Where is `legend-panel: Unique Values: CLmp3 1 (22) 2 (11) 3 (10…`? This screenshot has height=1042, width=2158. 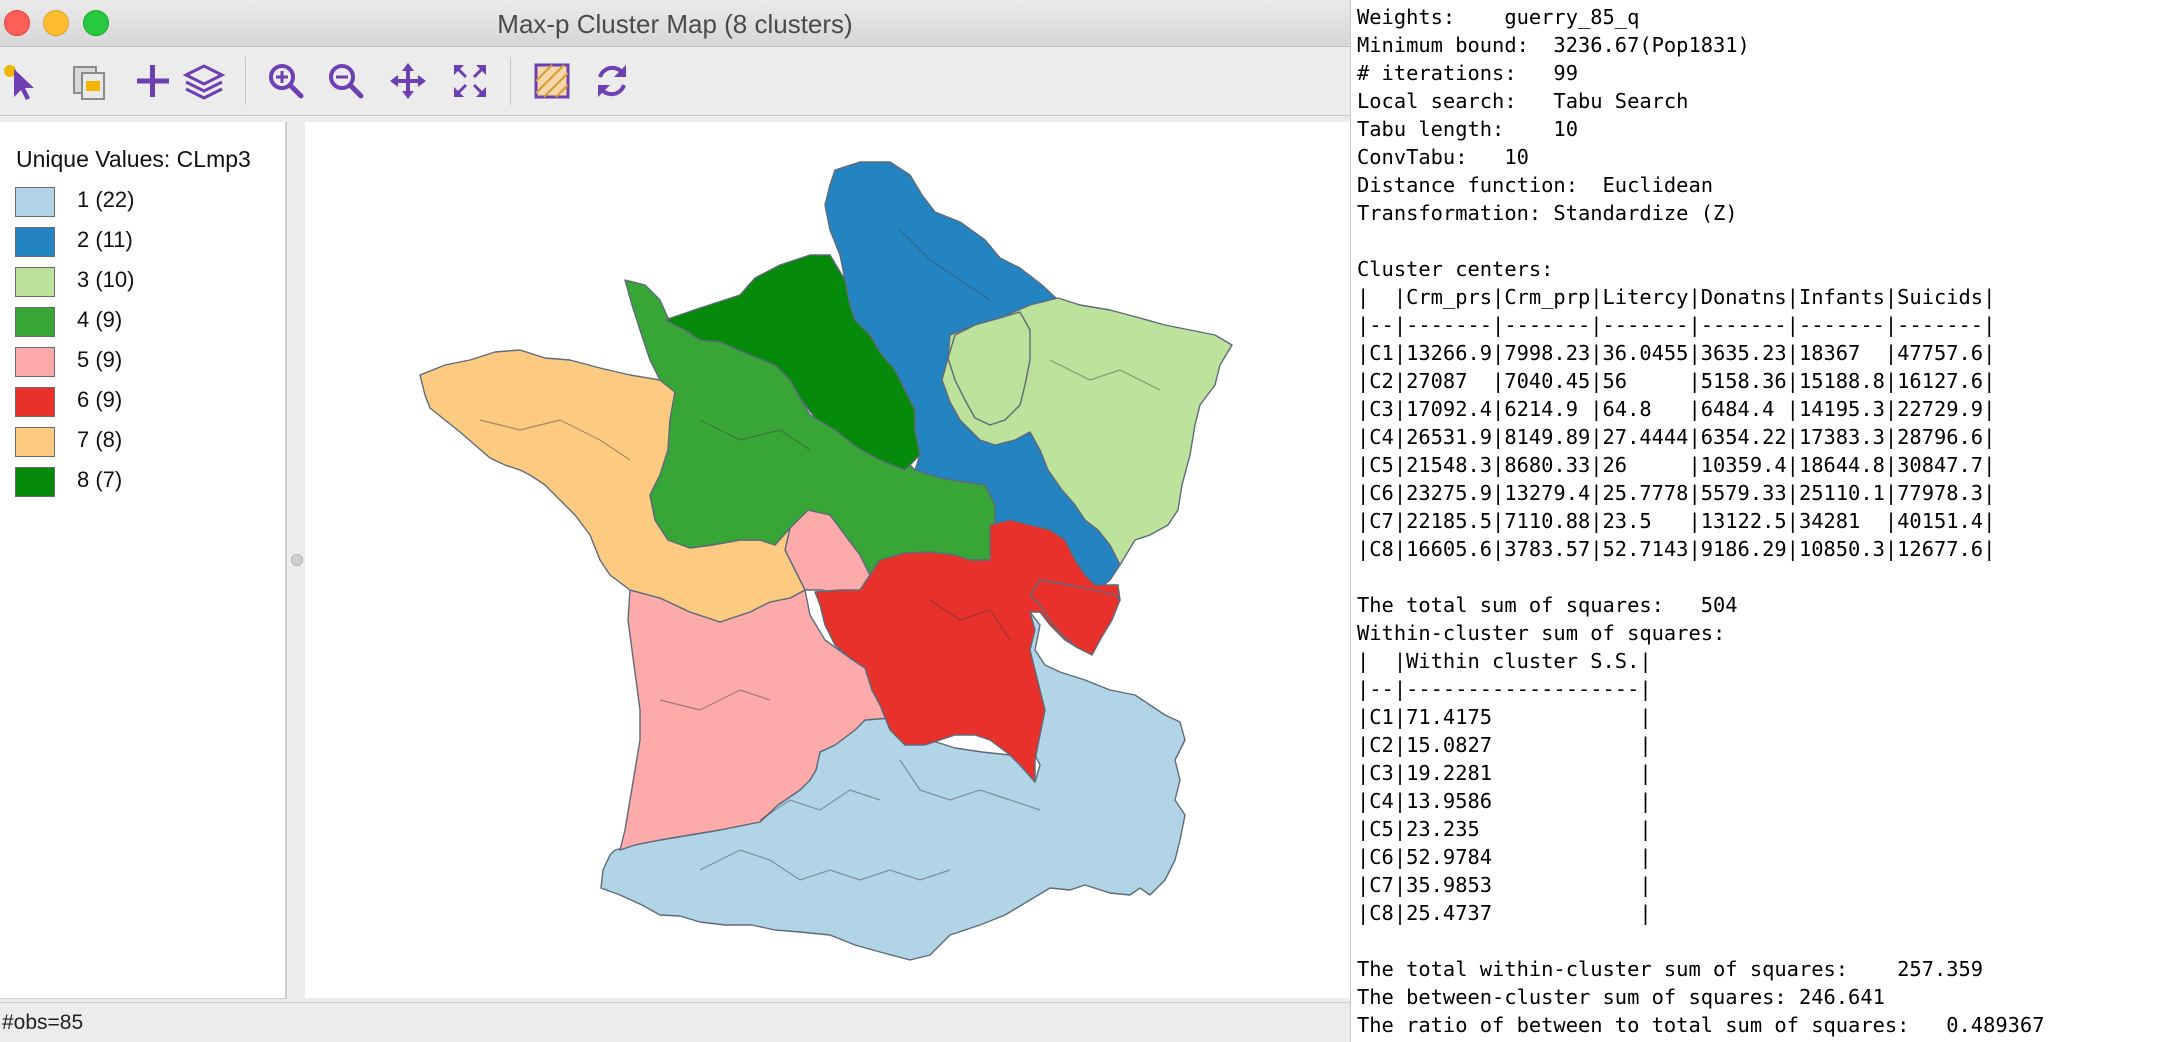
legend-panel: Unique Values: CLmp3 1 (22) 2 (11) 3 (10… is located at coordinates (143, 560).